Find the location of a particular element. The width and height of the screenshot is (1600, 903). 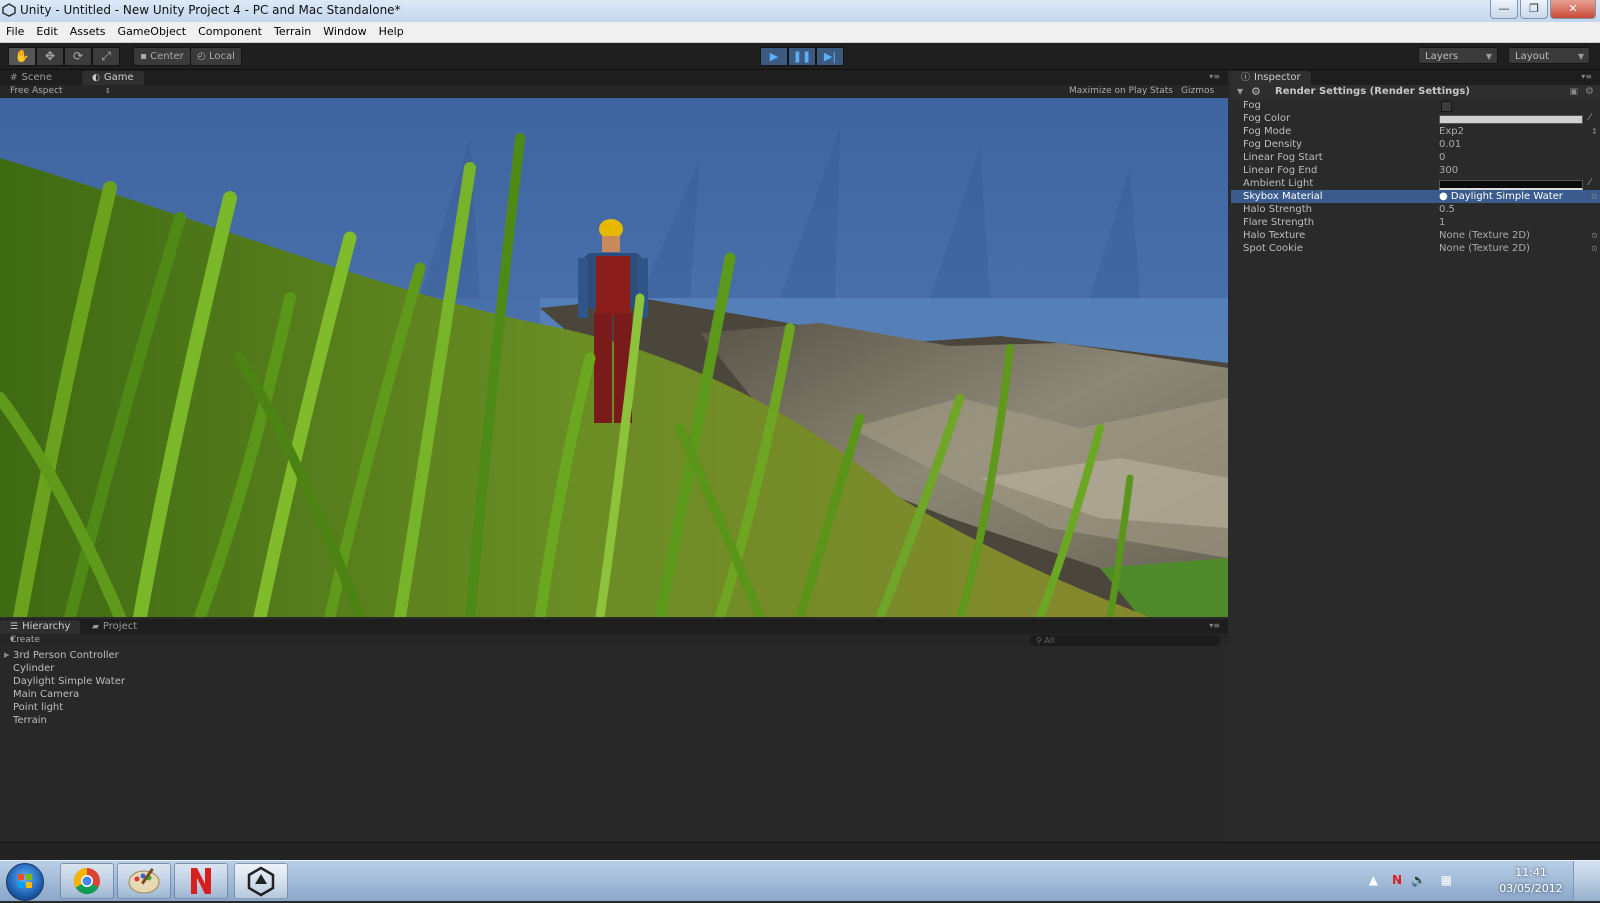

minimize-button: — is located at coordinates (1504, 9).